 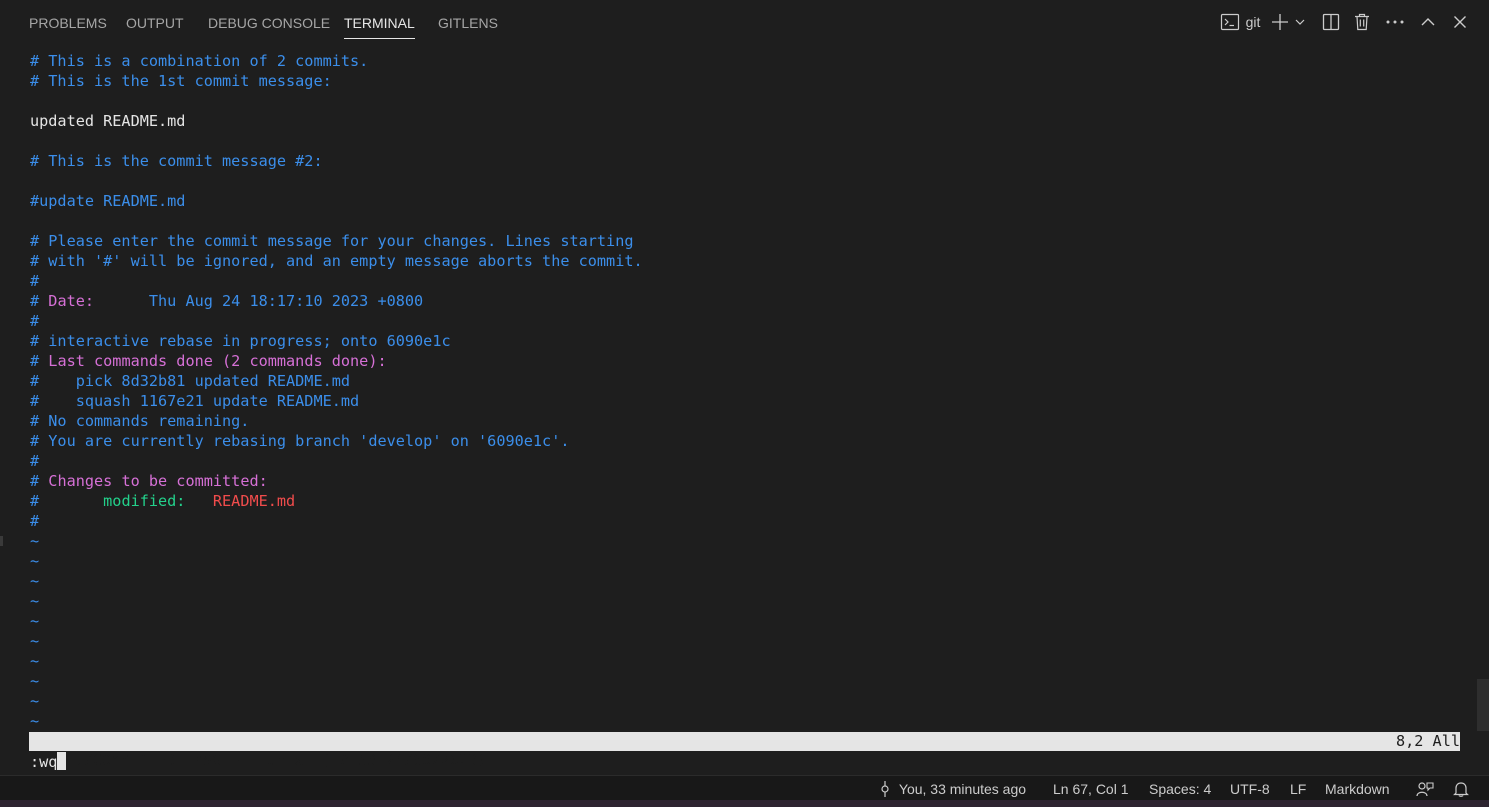 I want to click on git-blame-item: You, 33 minutes ago, so click(x=952, y=789).